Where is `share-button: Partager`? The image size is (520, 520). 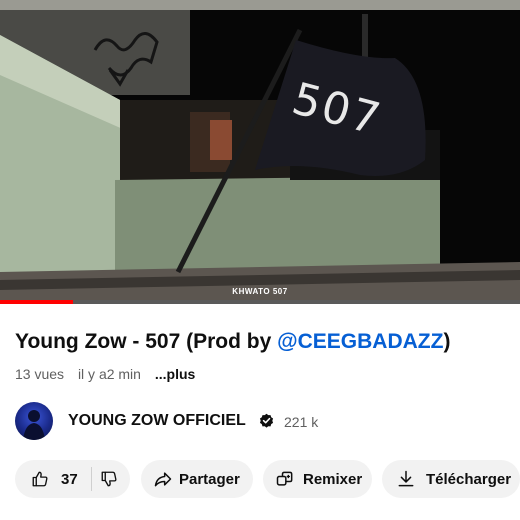
share-button: Partager is located at coordinates (197, 479).